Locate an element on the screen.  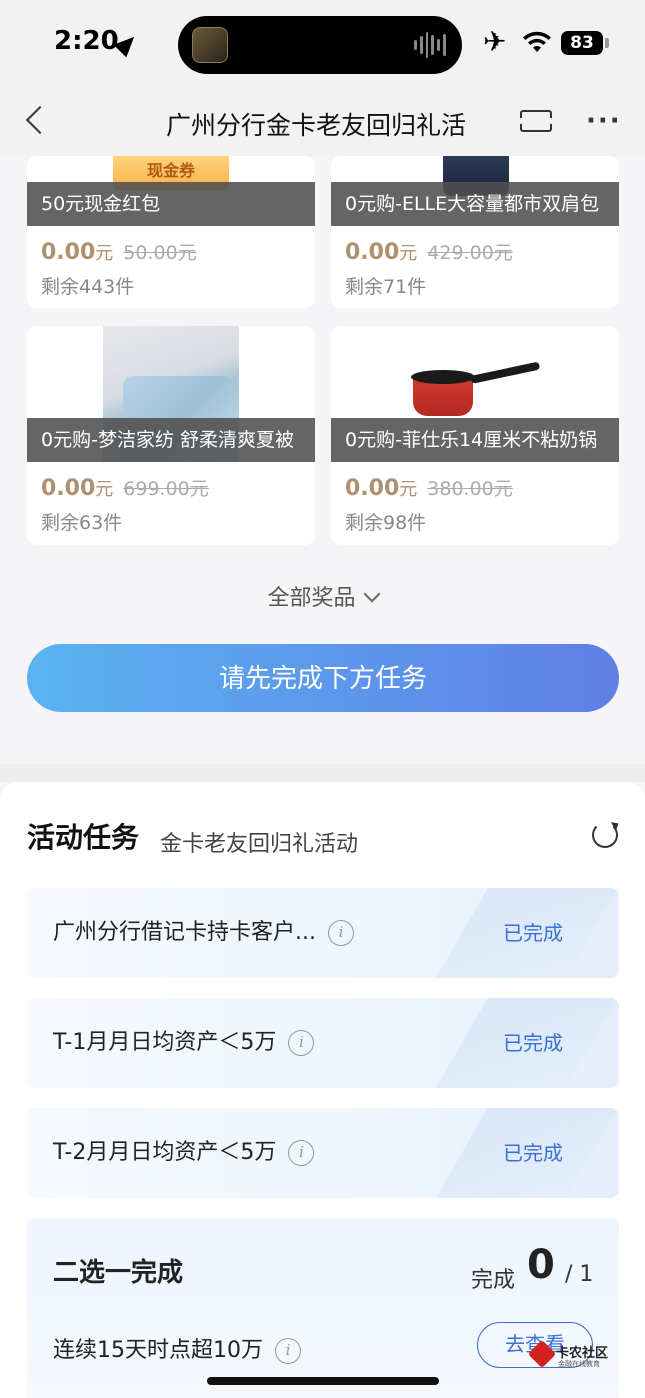
product-name: 0元购-ELLE大容量都市双肩包 is located at coordinates (475, 204).